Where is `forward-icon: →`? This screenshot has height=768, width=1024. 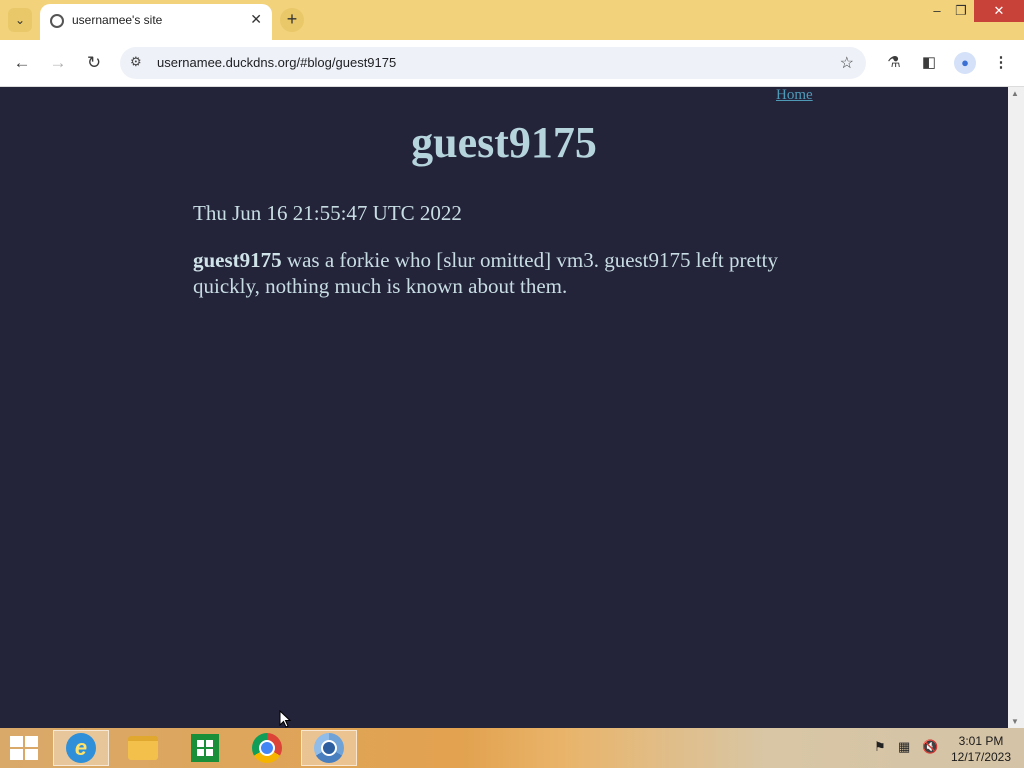 forward-icon: → is located at coordinates (58, 63).